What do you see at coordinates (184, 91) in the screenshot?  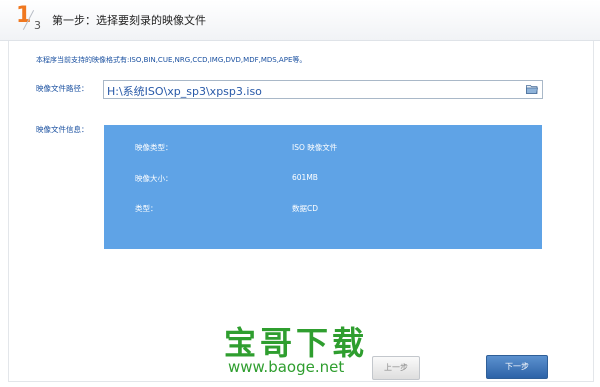 I see `image-path-value: H:\系统ISO\xp_sp3\xpsp3.iso` at bounding box center [184, 91].